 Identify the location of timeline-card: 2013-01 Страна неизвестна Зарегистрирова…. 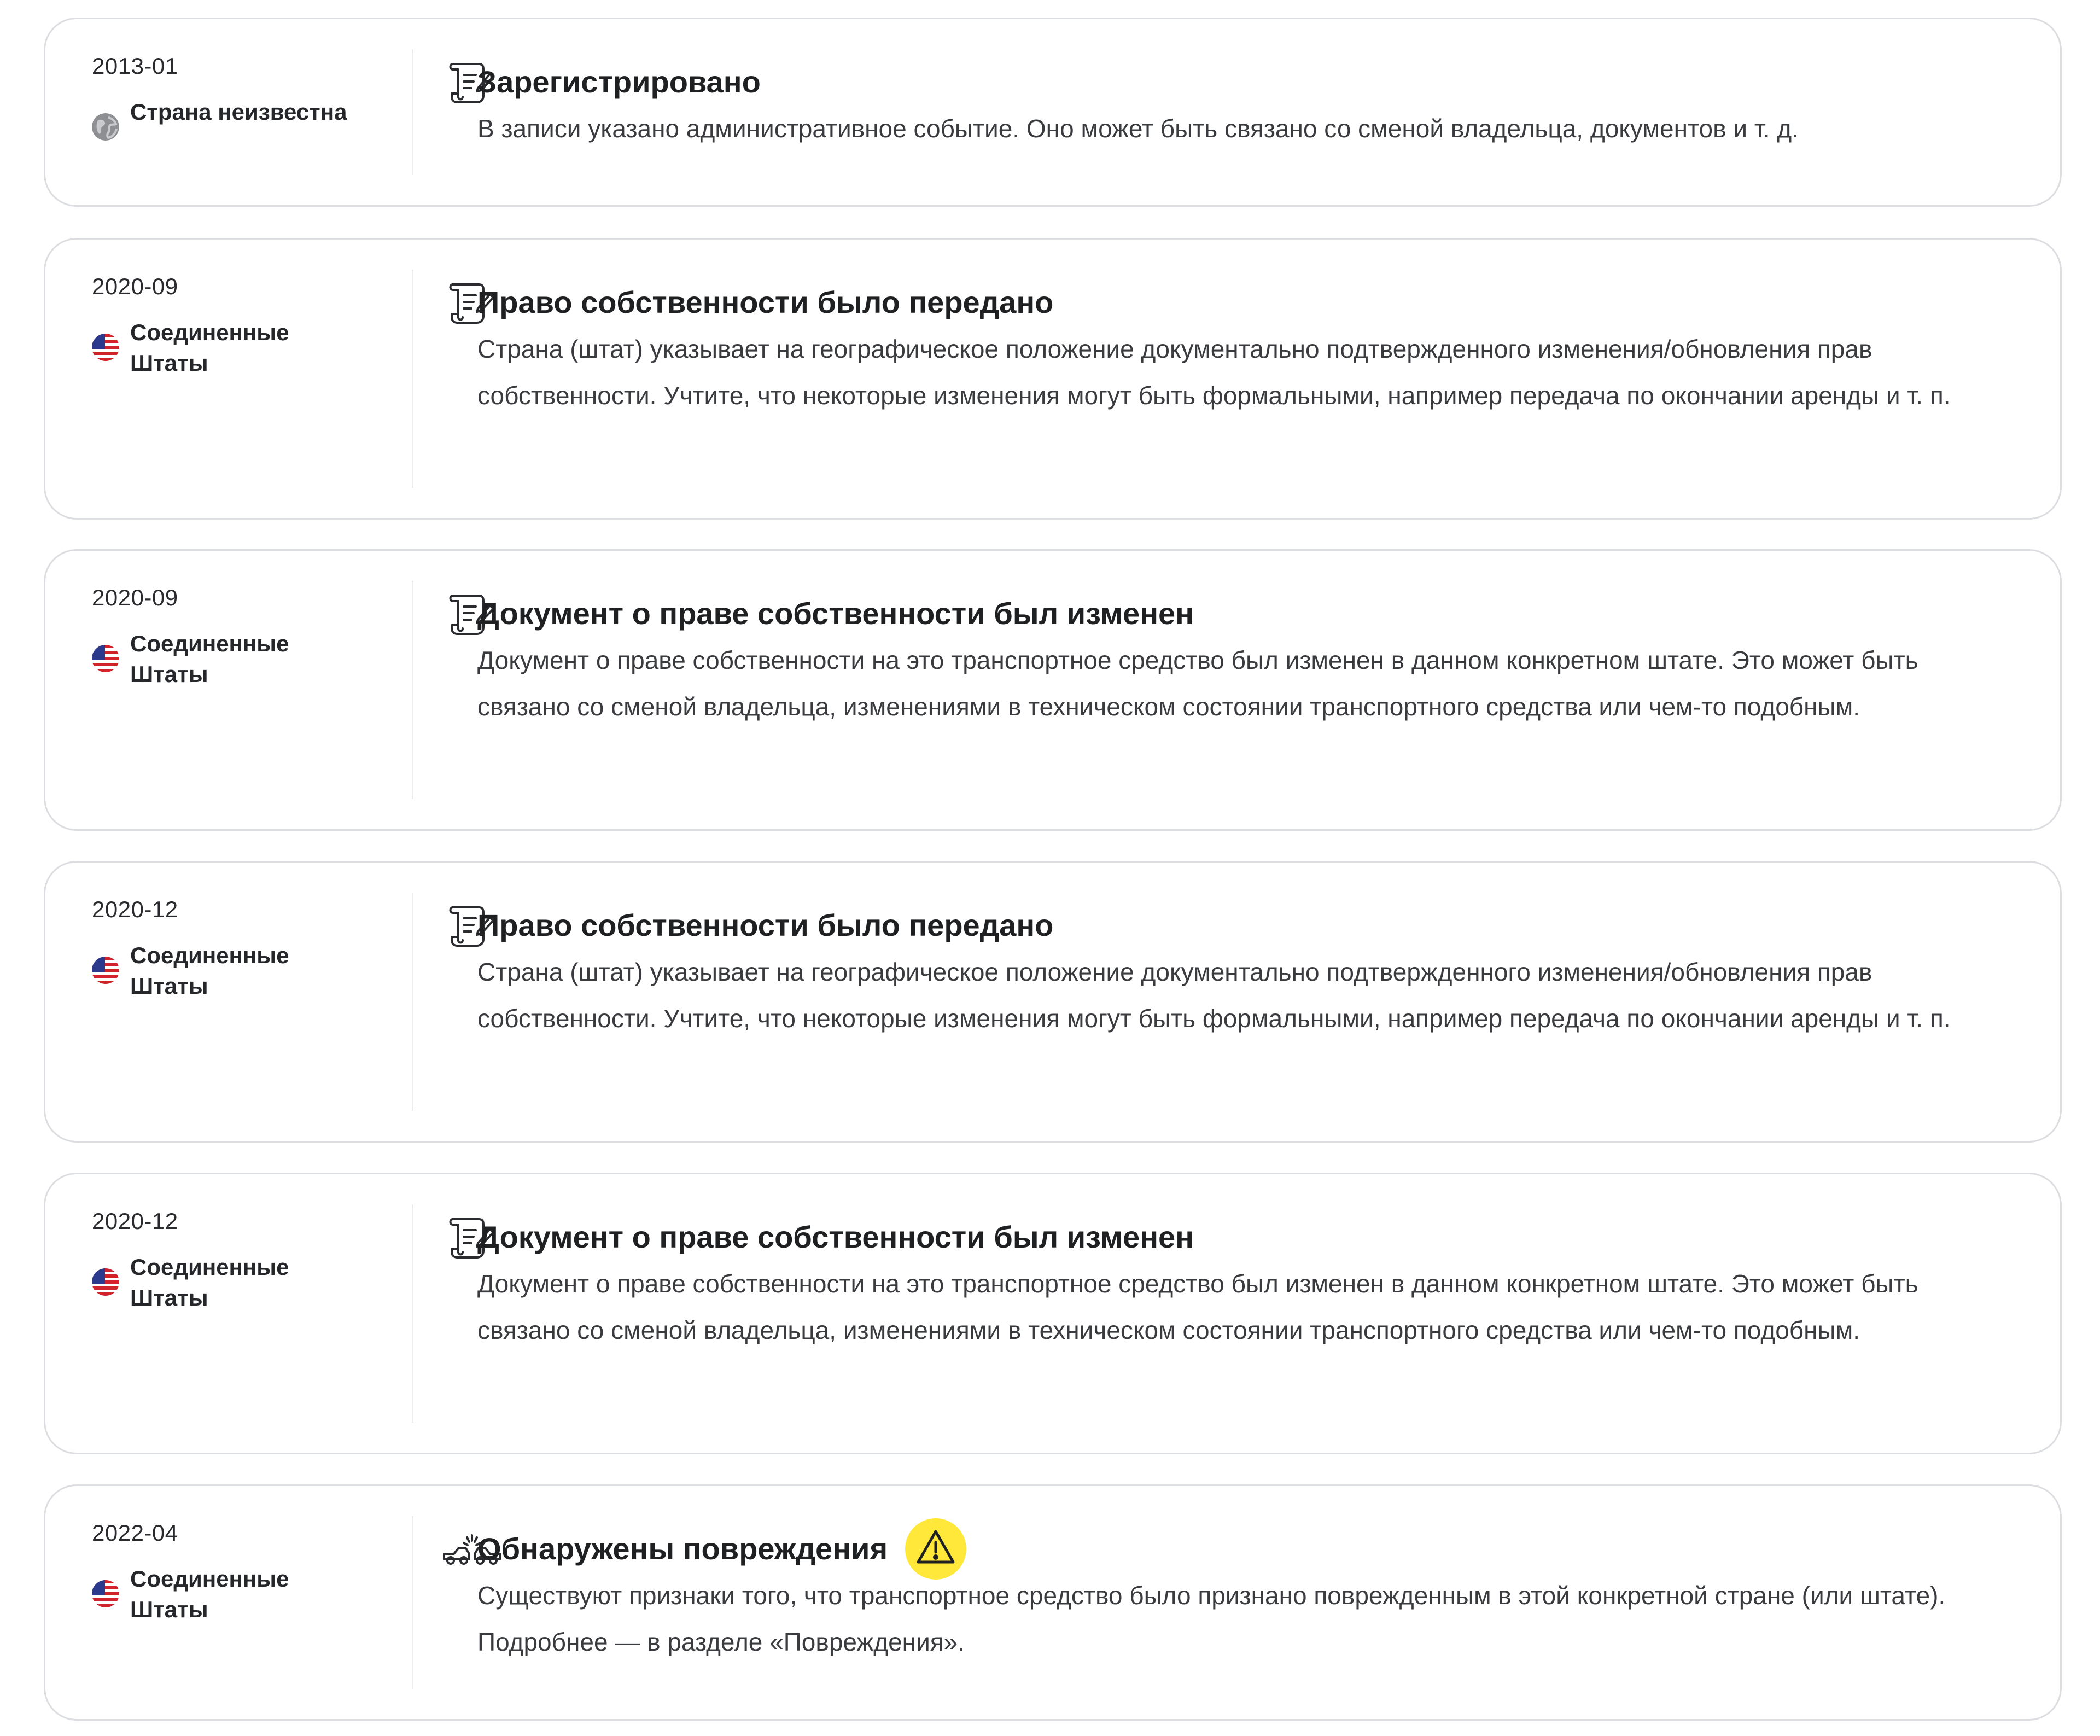
(1053, 112).